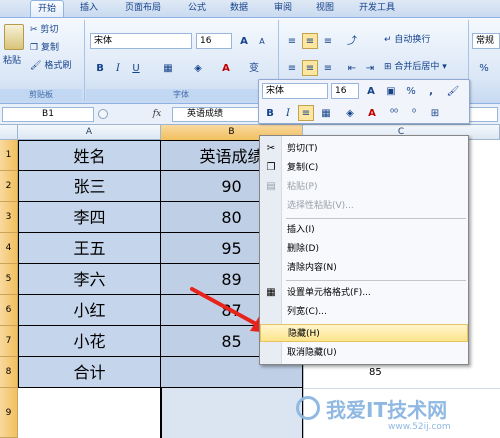 This screenshot has width=500, height=438. What do you see at coordinates (364, 268) in the screenshot?
I see `menu-item-clear: 清除内容(N)` at bounding box center [364, 268].